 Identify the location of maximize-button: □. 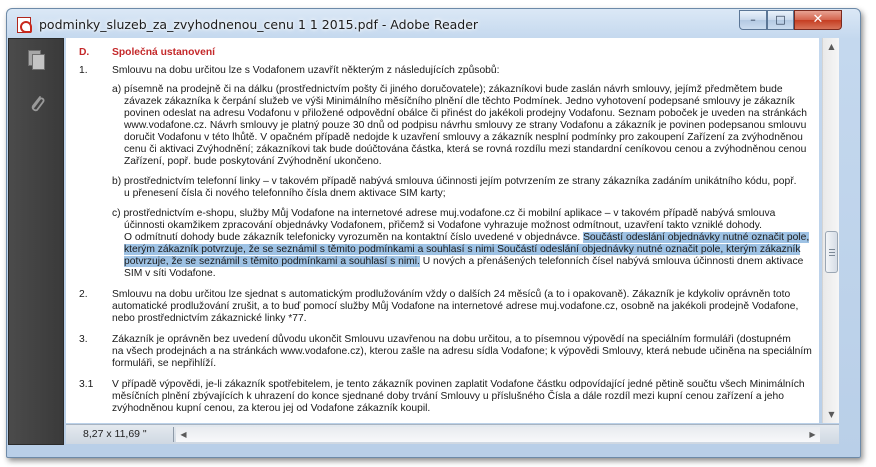
(780, 20).